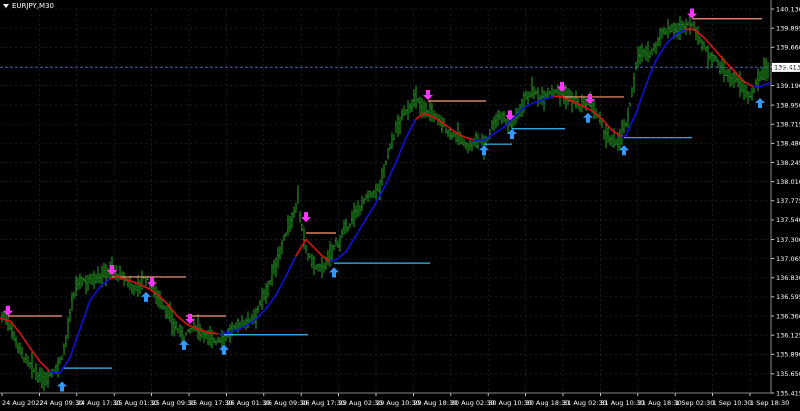  What do you see at coordinates (788, 105) in the screenshot?
I see `price-tick-label: 138.950` at bounding box center [788, 105].